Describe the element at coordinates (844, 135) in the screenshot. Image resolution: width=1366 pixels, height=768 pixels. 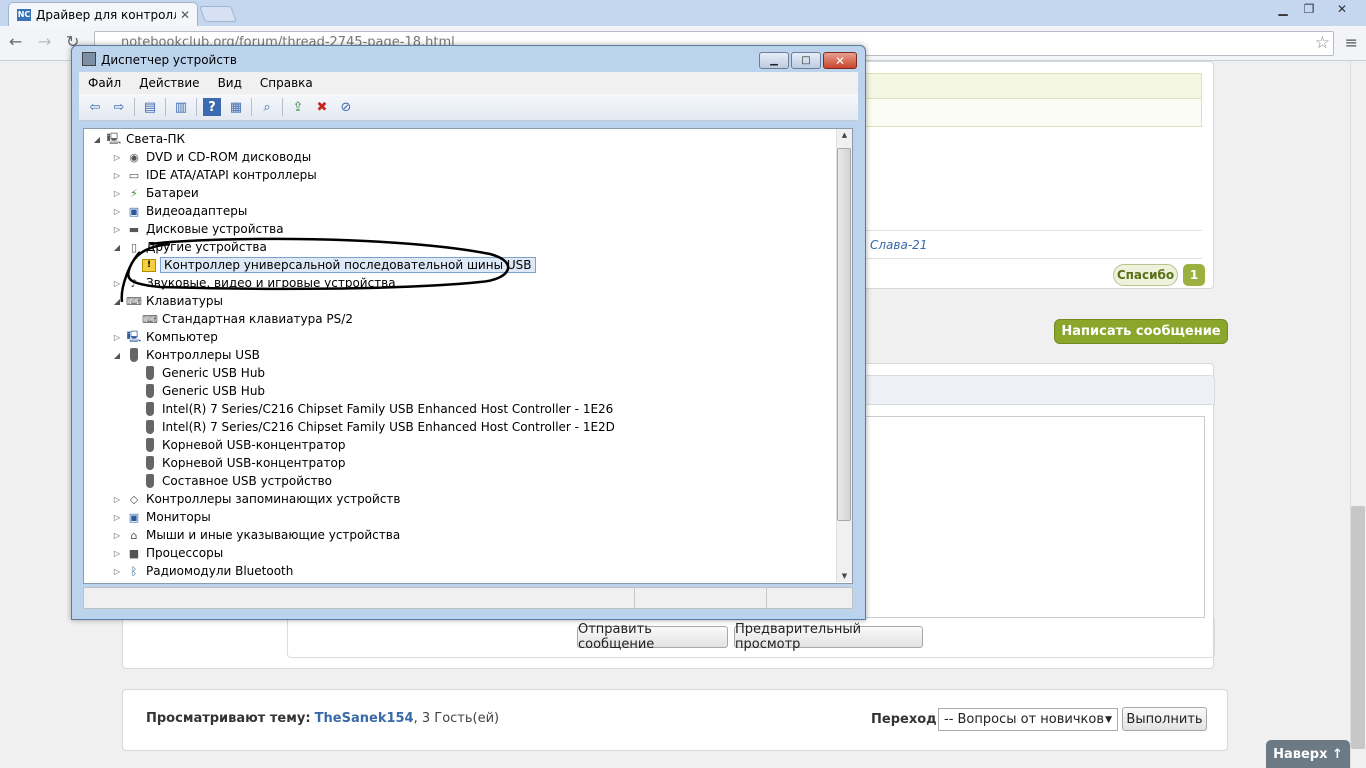
I see `scroll-up-icon: ▲` at that location.